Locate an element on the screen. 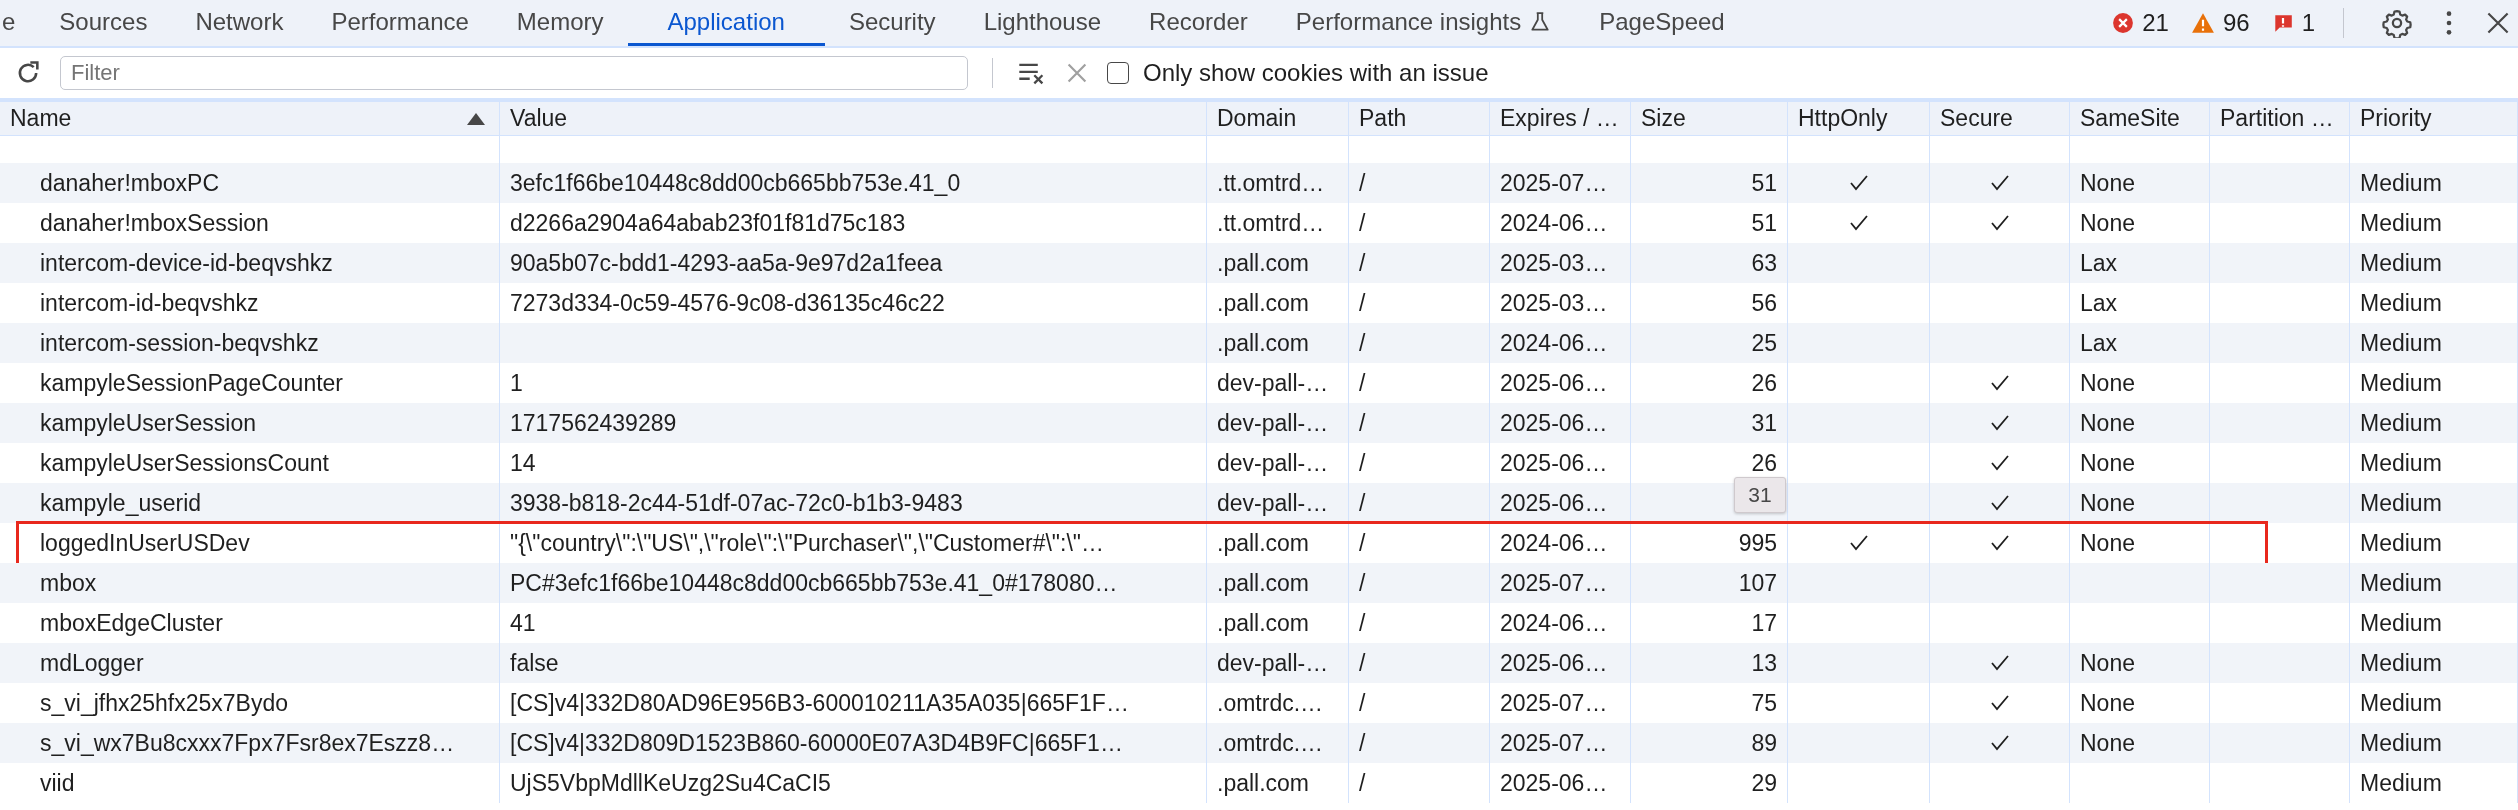 This screenshot has height=810, width=2518. cookie-size: 26 is located at coordinates (1764, 463).